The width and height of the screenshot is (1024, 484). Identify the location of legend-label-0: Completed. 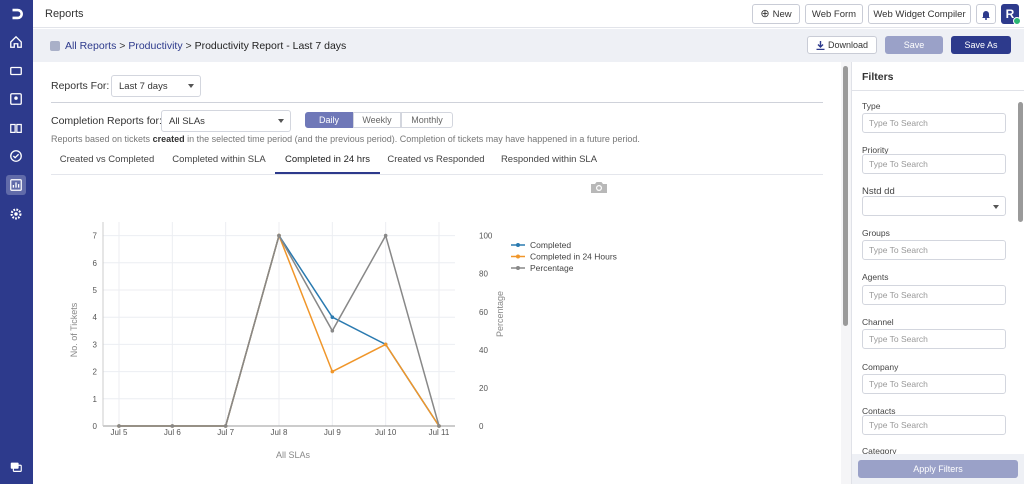
(550, 245).